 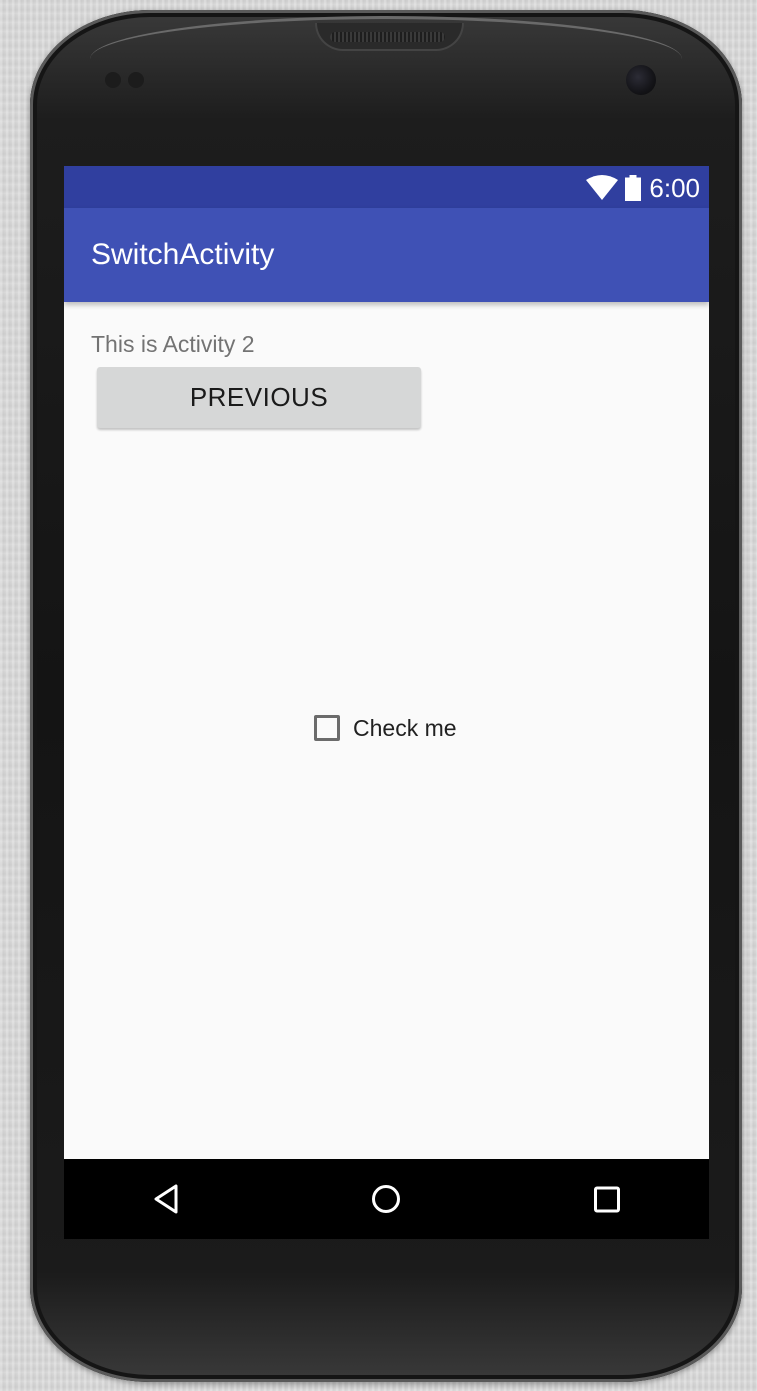 I want to click on home-icon, so click(x=386, y=1199).